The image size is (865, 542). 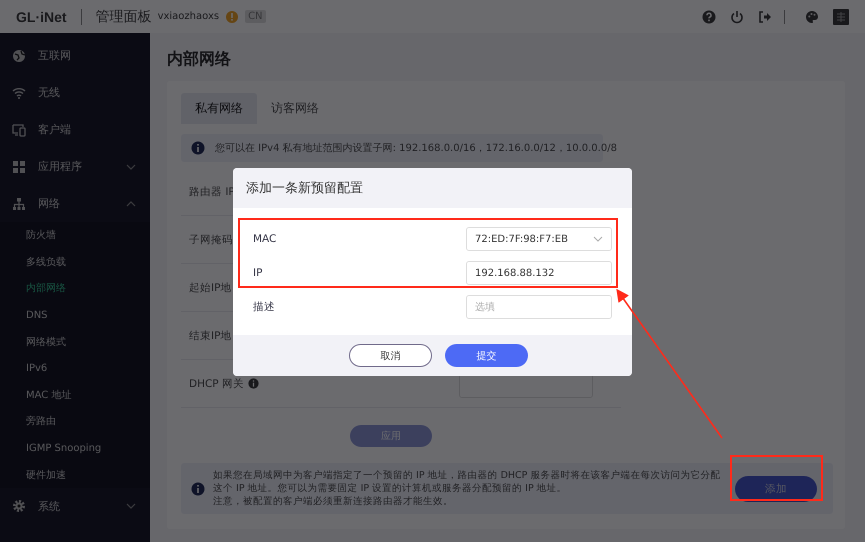 I want to click on tab: 私有网络, so click(x=219, y=108).